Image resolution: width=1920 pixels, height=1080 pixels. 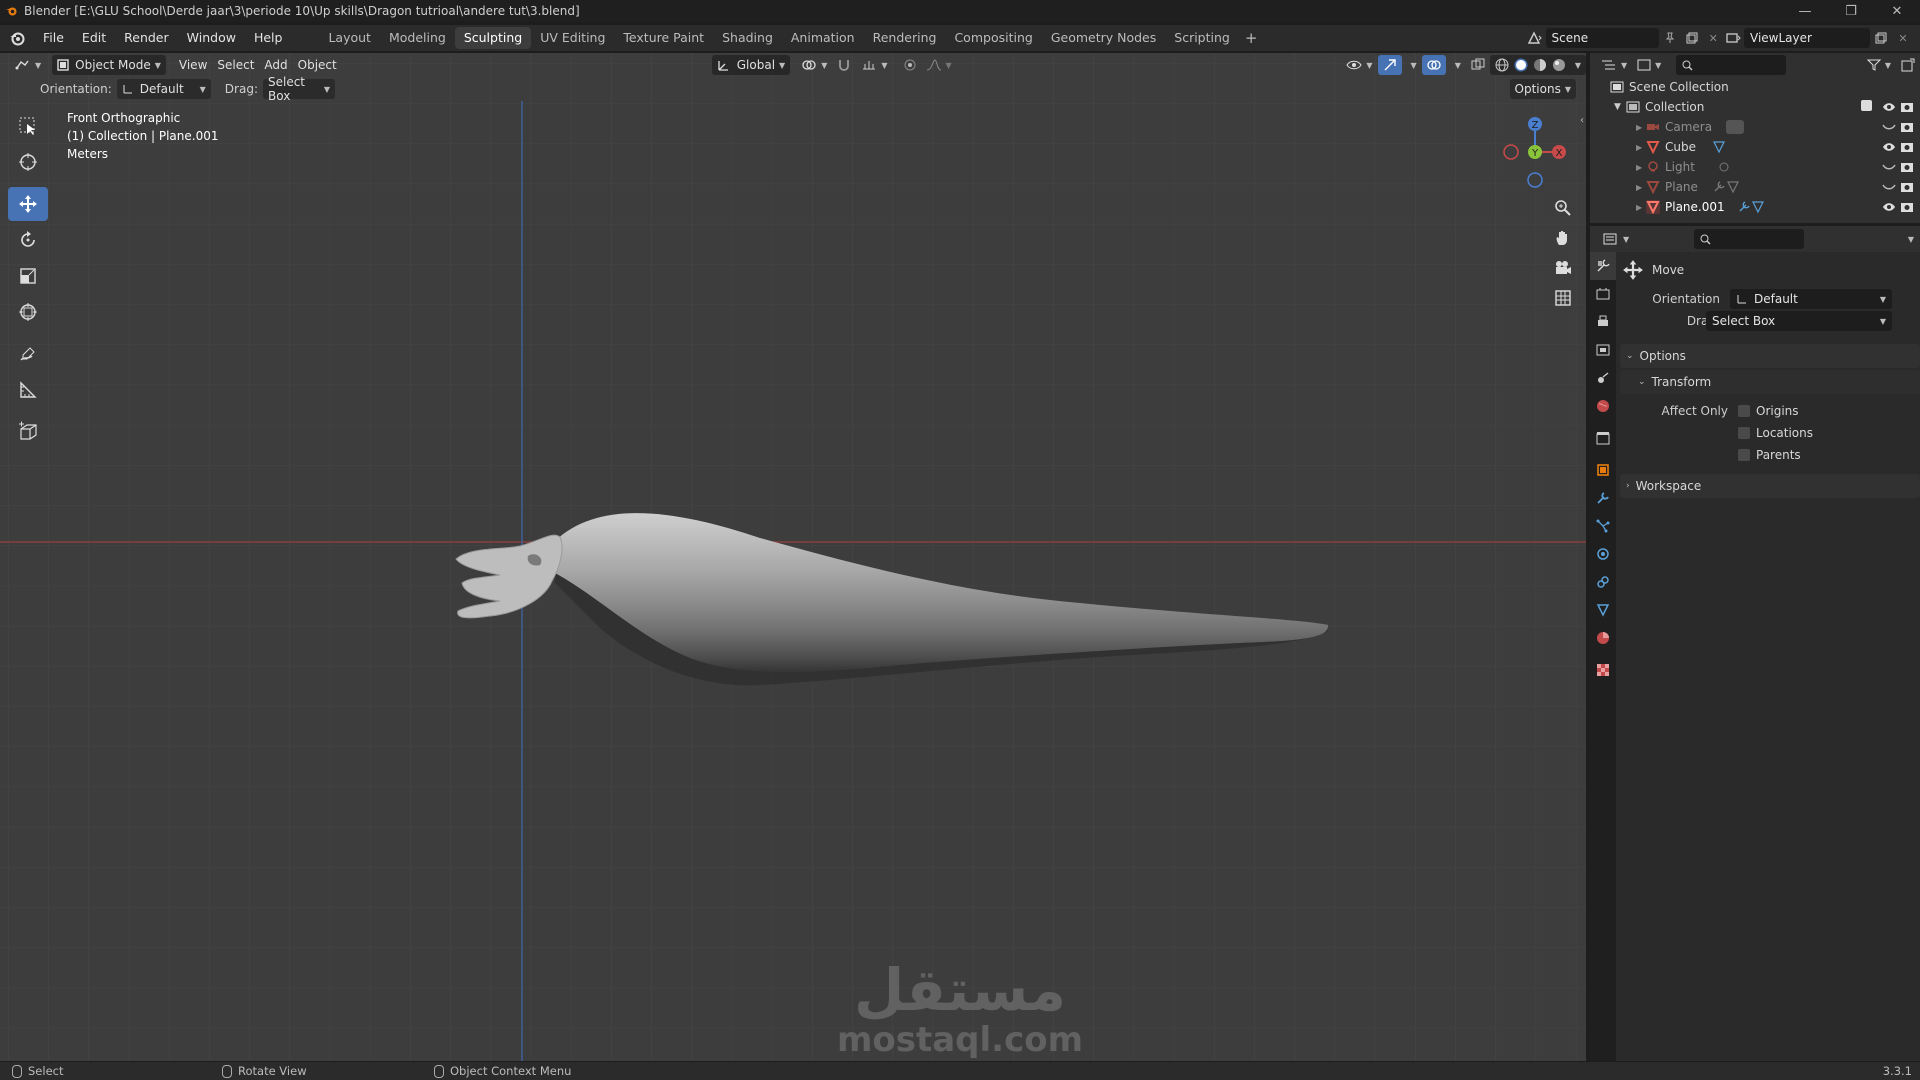 What do you see at coordinates (1603, 526) in the screenshot?
I see `tab-particles` at bounding box center [1603, 526].